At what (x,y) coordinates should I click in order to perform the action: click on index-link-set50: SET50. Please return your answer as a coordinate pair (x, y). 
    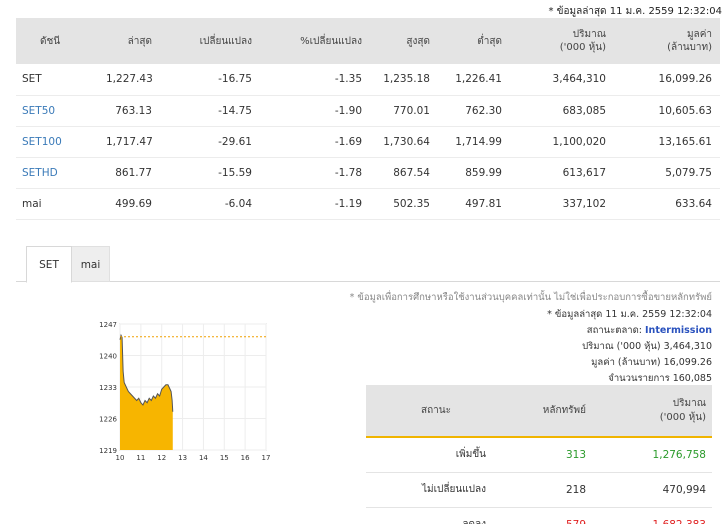
    Looking at the image, I should click on (61, 111).